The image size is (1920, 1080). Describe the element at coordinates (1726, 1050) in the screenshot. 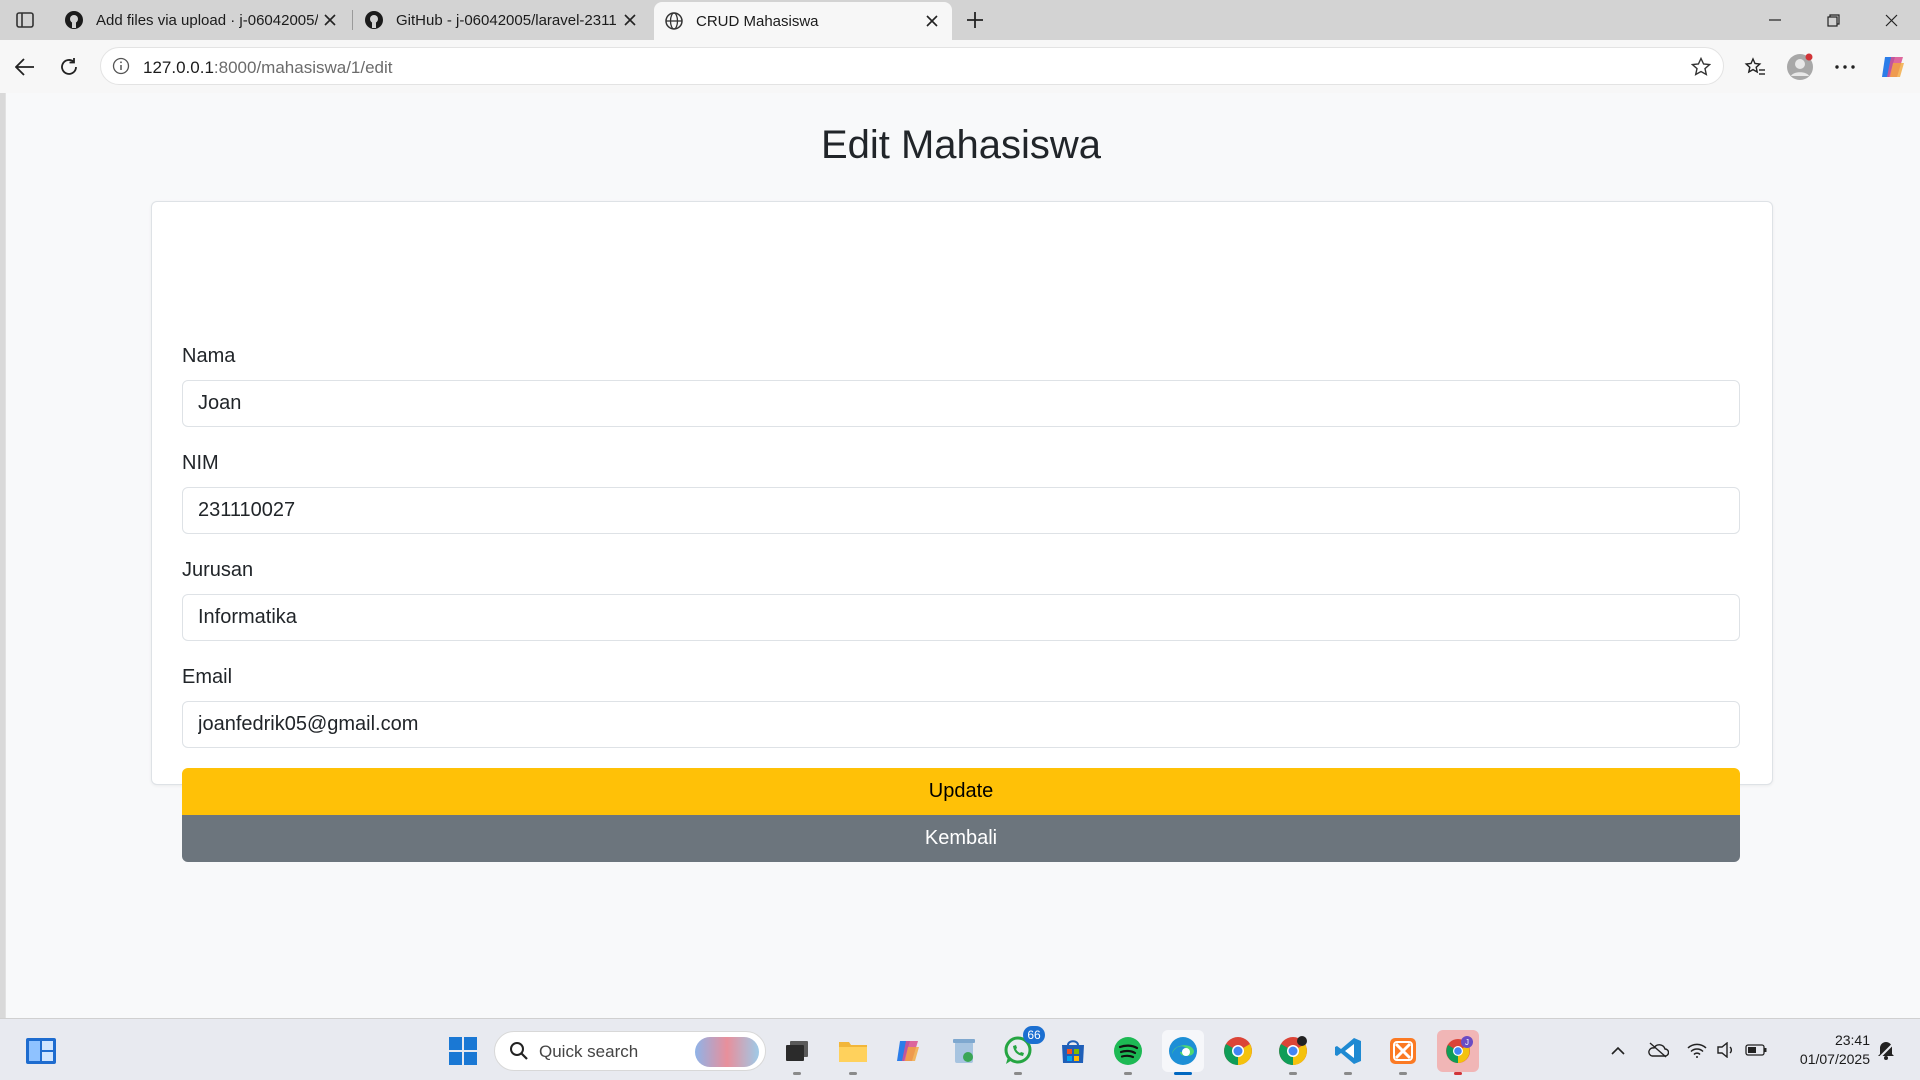

I see `volume-icon` at that location.